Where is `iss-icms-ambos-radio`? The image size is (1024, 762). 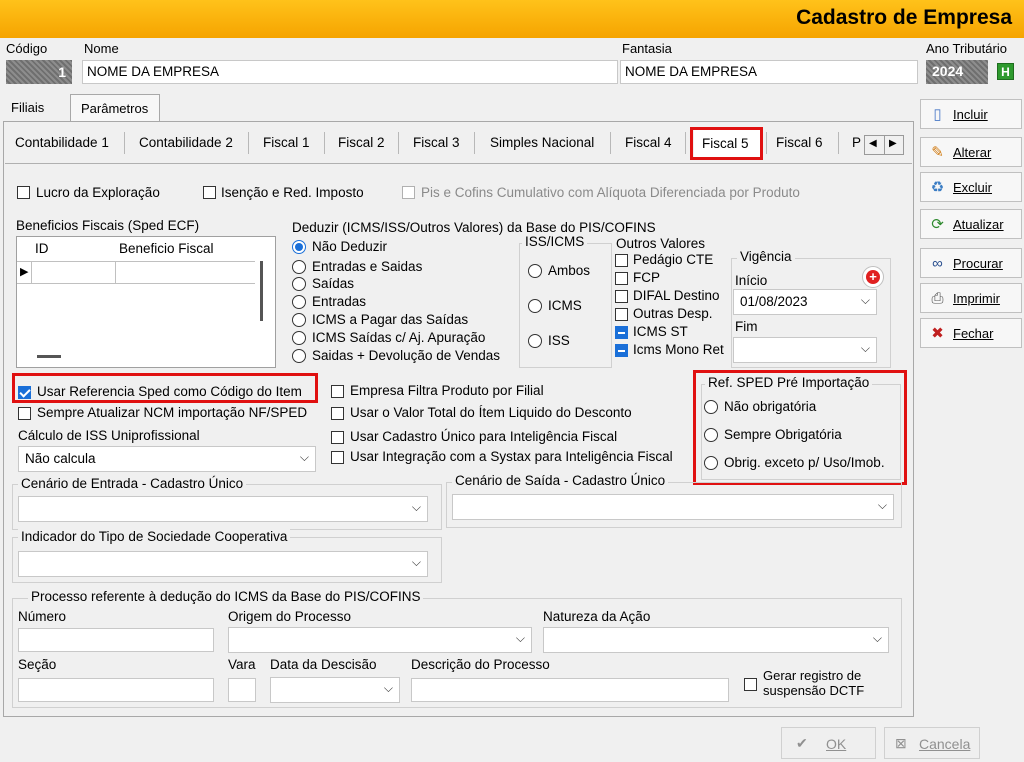
iss-icms-ambos-radio is located at coordinates (535, 271).